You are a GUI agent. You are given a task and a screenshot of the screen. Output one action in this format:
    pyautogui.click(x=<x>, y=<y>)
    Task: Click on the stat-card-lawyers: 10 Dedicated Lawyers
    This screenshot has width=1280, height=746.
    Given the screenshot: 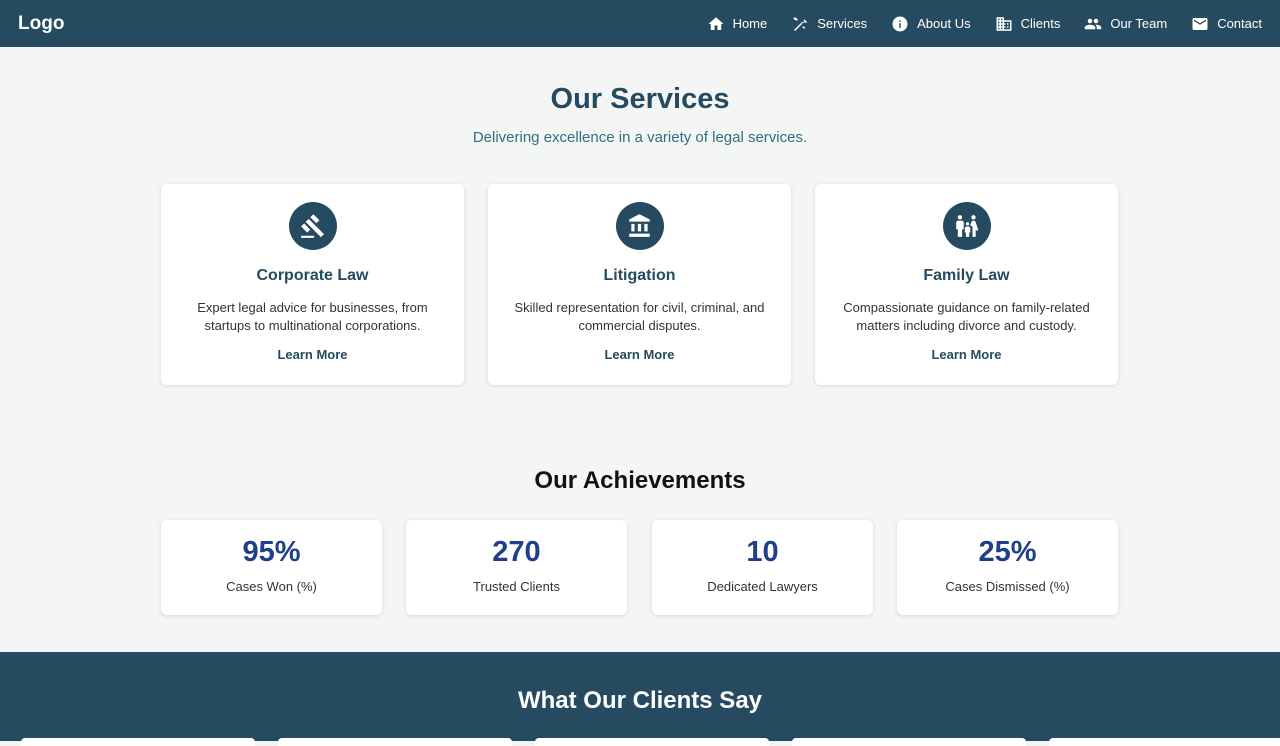 What is the action you would take?
    pyautogui.click(x=762, y=567)
    